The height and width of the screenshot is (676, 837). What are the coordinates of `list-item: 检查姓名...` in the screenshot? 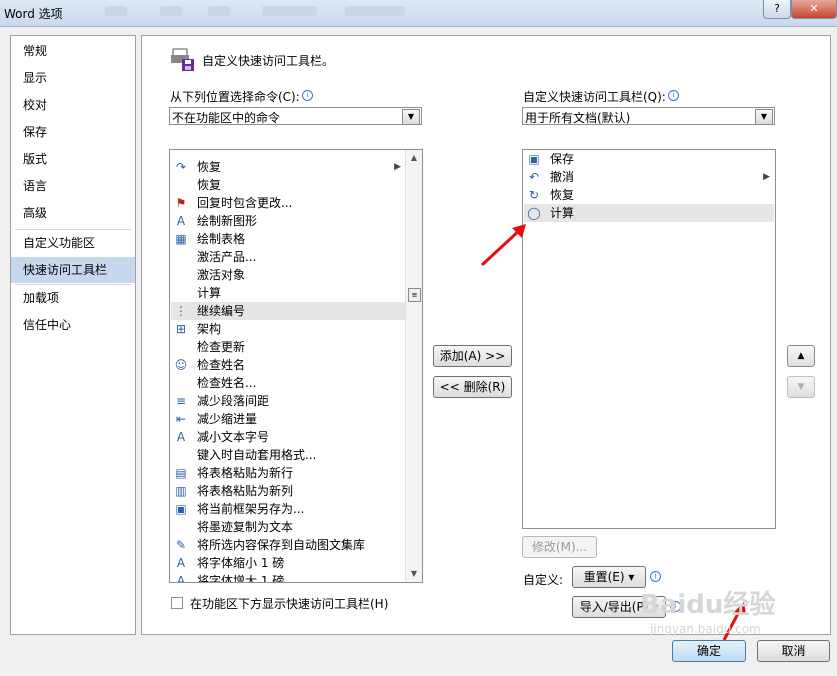 It's located at (288, 383).